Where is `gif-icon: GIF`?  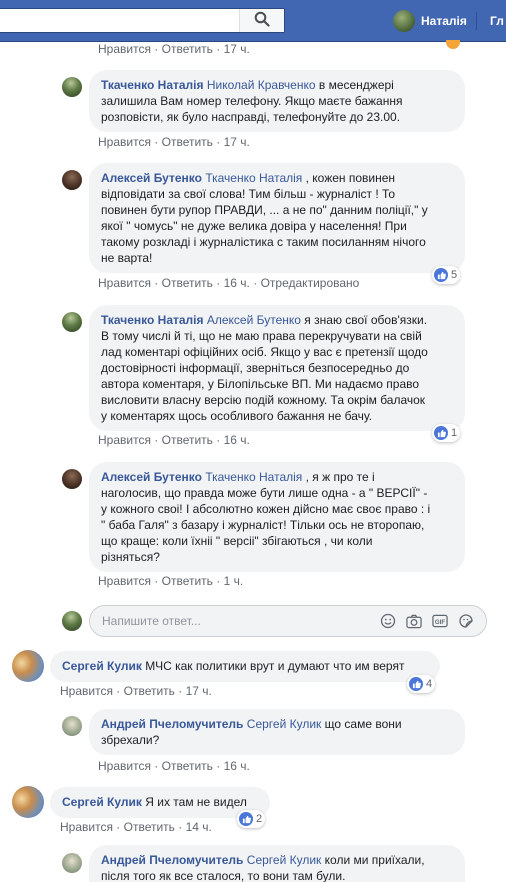 gif-icon: GIF is located at coordinates (440, 621).